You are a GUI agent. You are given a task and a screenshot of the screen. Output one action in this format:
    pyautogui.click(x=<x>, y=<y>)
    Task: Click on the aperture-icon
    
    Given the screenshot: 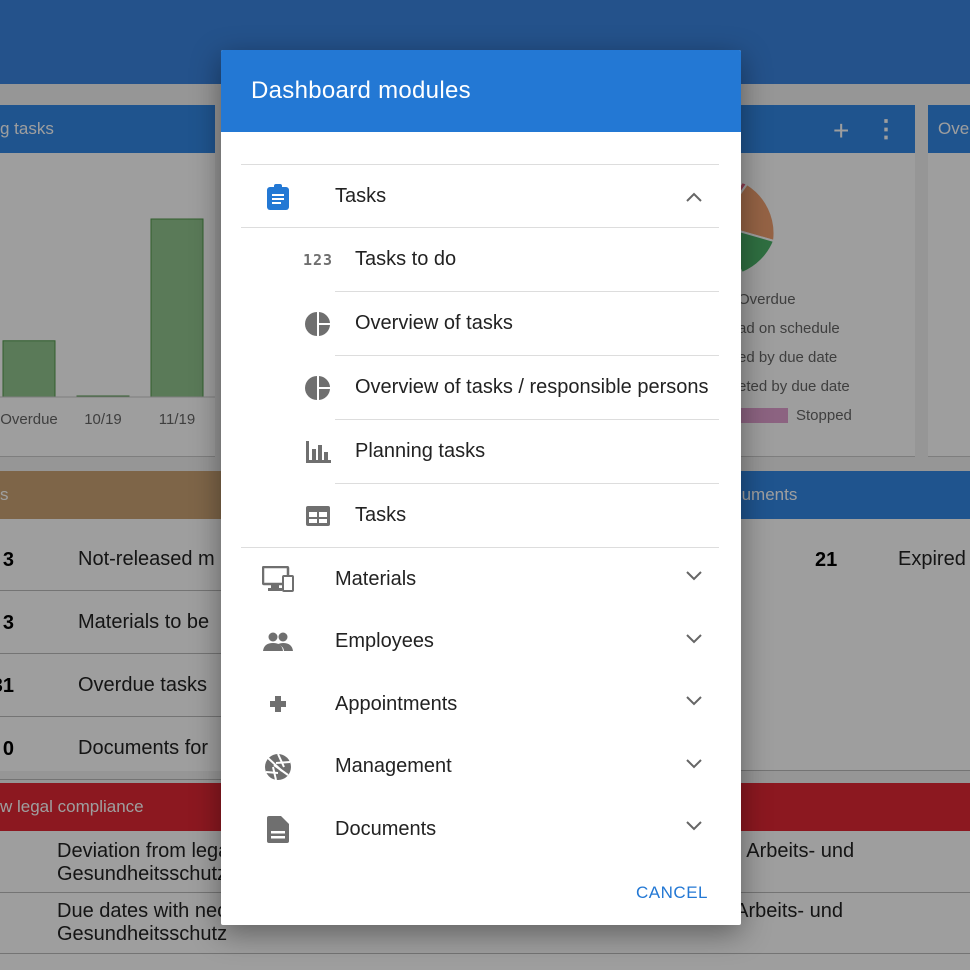 What is the action you would take?
    pyautogui.click(x=278, y=767)
    